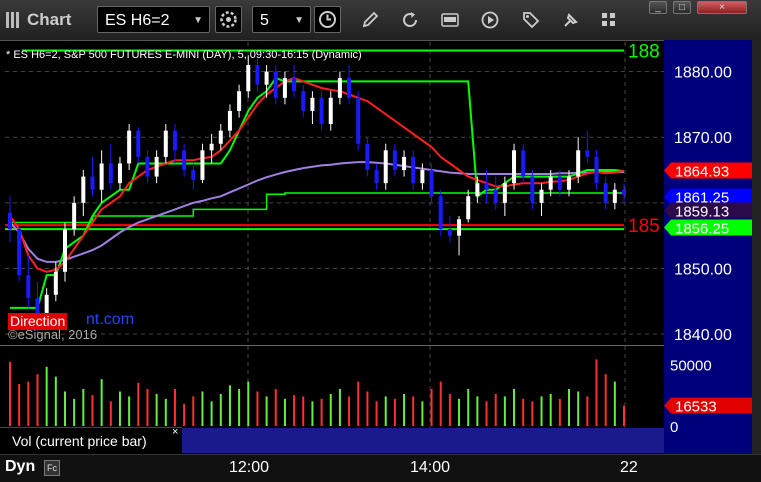 This screenshot has height=482, width=761. What do you see at coordinates (703, 138) in the screenshot?
I see `y-tick-label: 1870.00` at bounding box center [703, 138].